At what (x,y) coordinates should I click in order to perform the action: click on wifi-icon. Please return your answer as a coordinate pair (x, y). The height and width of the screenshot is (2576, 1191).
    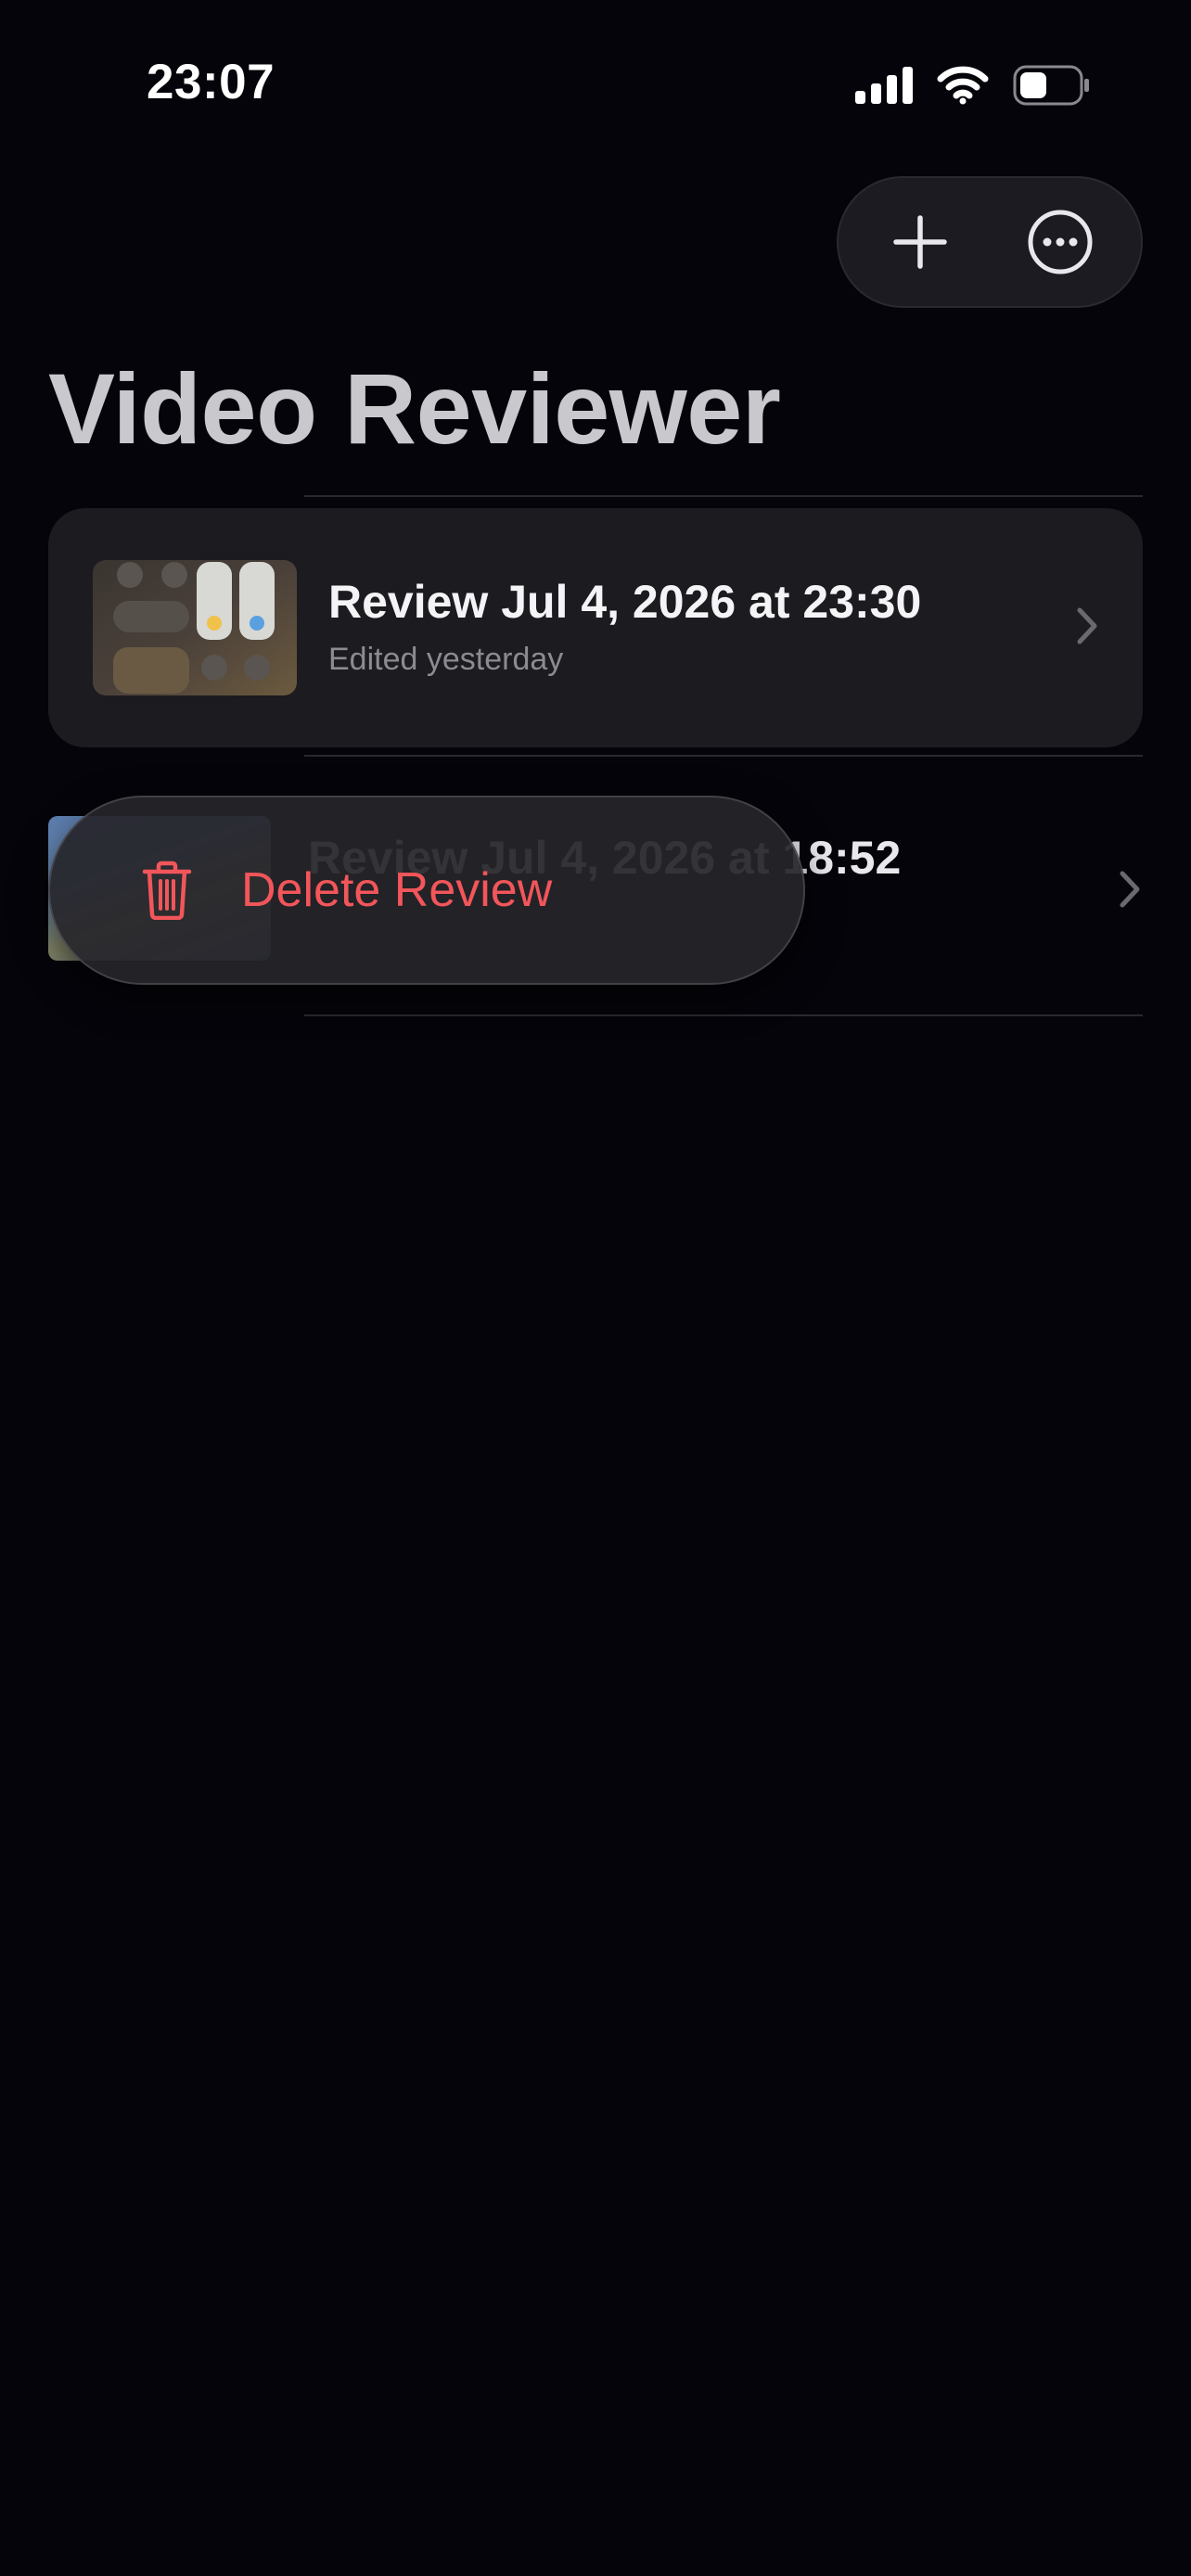
    Looking at the image, I should click on (963, 85).